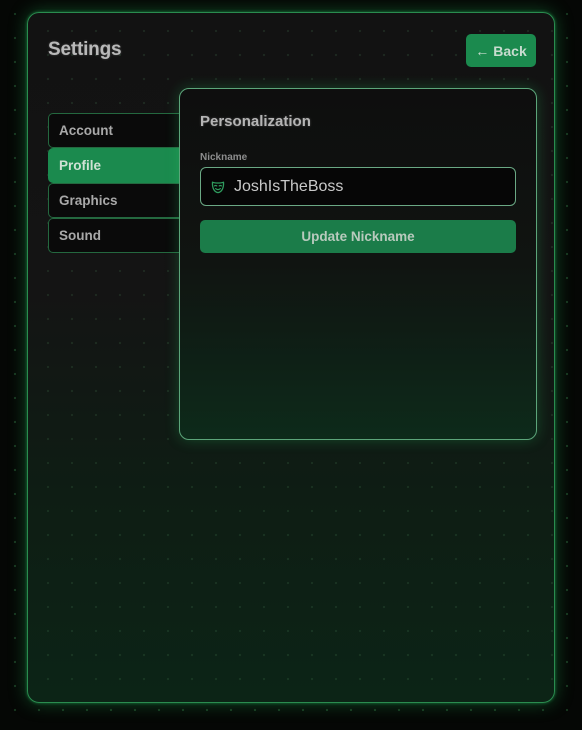 The height and width of the screenshot is (730, 582). I want to click on tab-label: Profile, so click(80, 165).